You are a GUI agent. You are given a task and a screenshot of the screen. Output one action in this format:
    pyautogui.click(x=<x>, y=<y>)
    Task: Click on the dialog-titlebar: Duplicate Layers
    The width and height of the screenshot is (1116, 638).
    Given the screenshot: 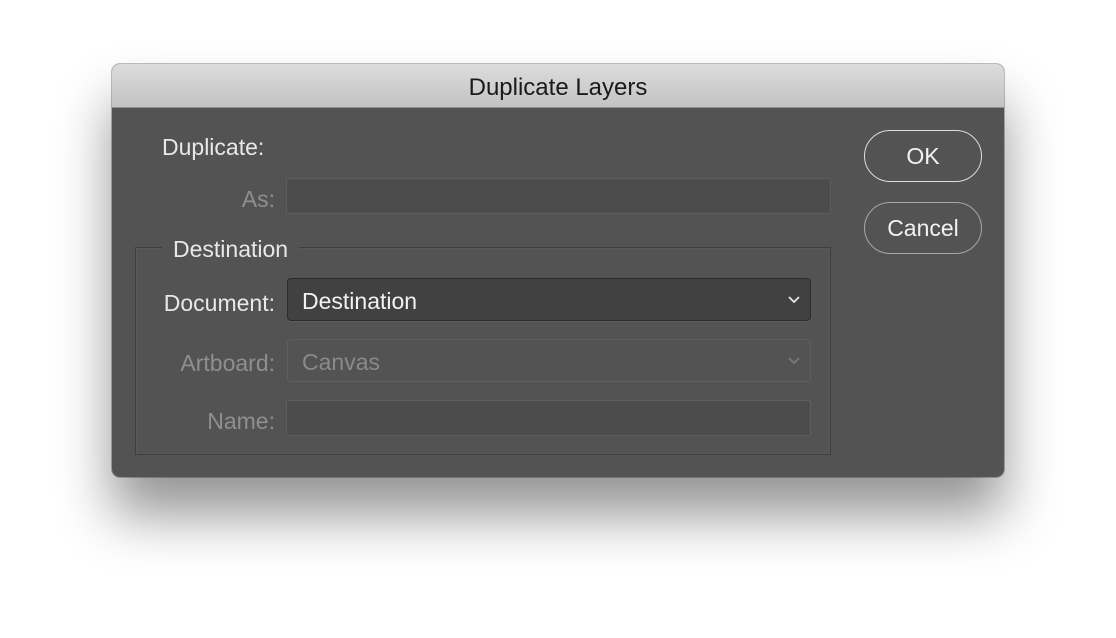 What is the action you would take?
    pyautogui.click(x=558, y=86)
    